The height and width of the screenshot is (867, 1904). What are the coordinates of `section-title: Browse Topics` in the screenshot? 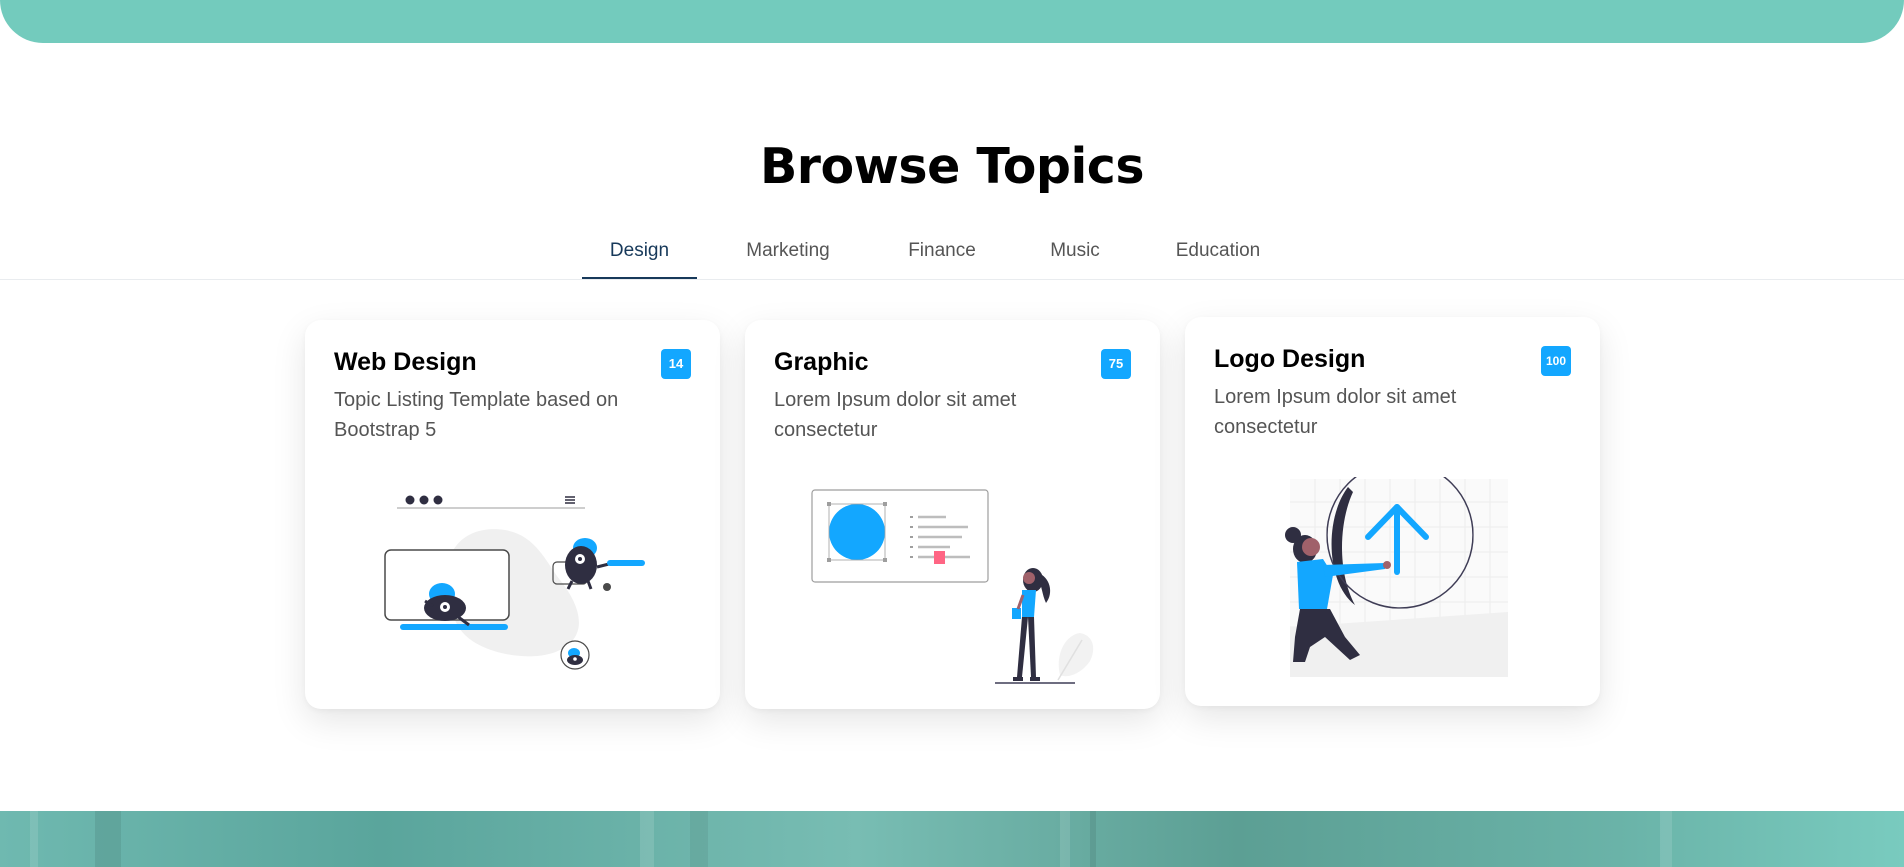 It's located at (952, 166).